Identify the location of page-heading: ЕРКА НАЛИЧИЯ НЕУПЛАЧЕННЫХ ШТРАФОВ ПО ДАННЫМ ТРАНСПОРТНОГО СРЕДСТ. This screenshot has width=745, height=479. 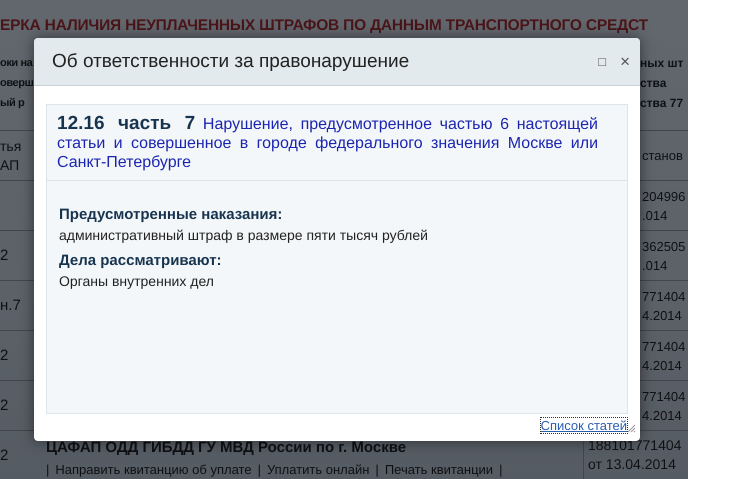
(324, 26).